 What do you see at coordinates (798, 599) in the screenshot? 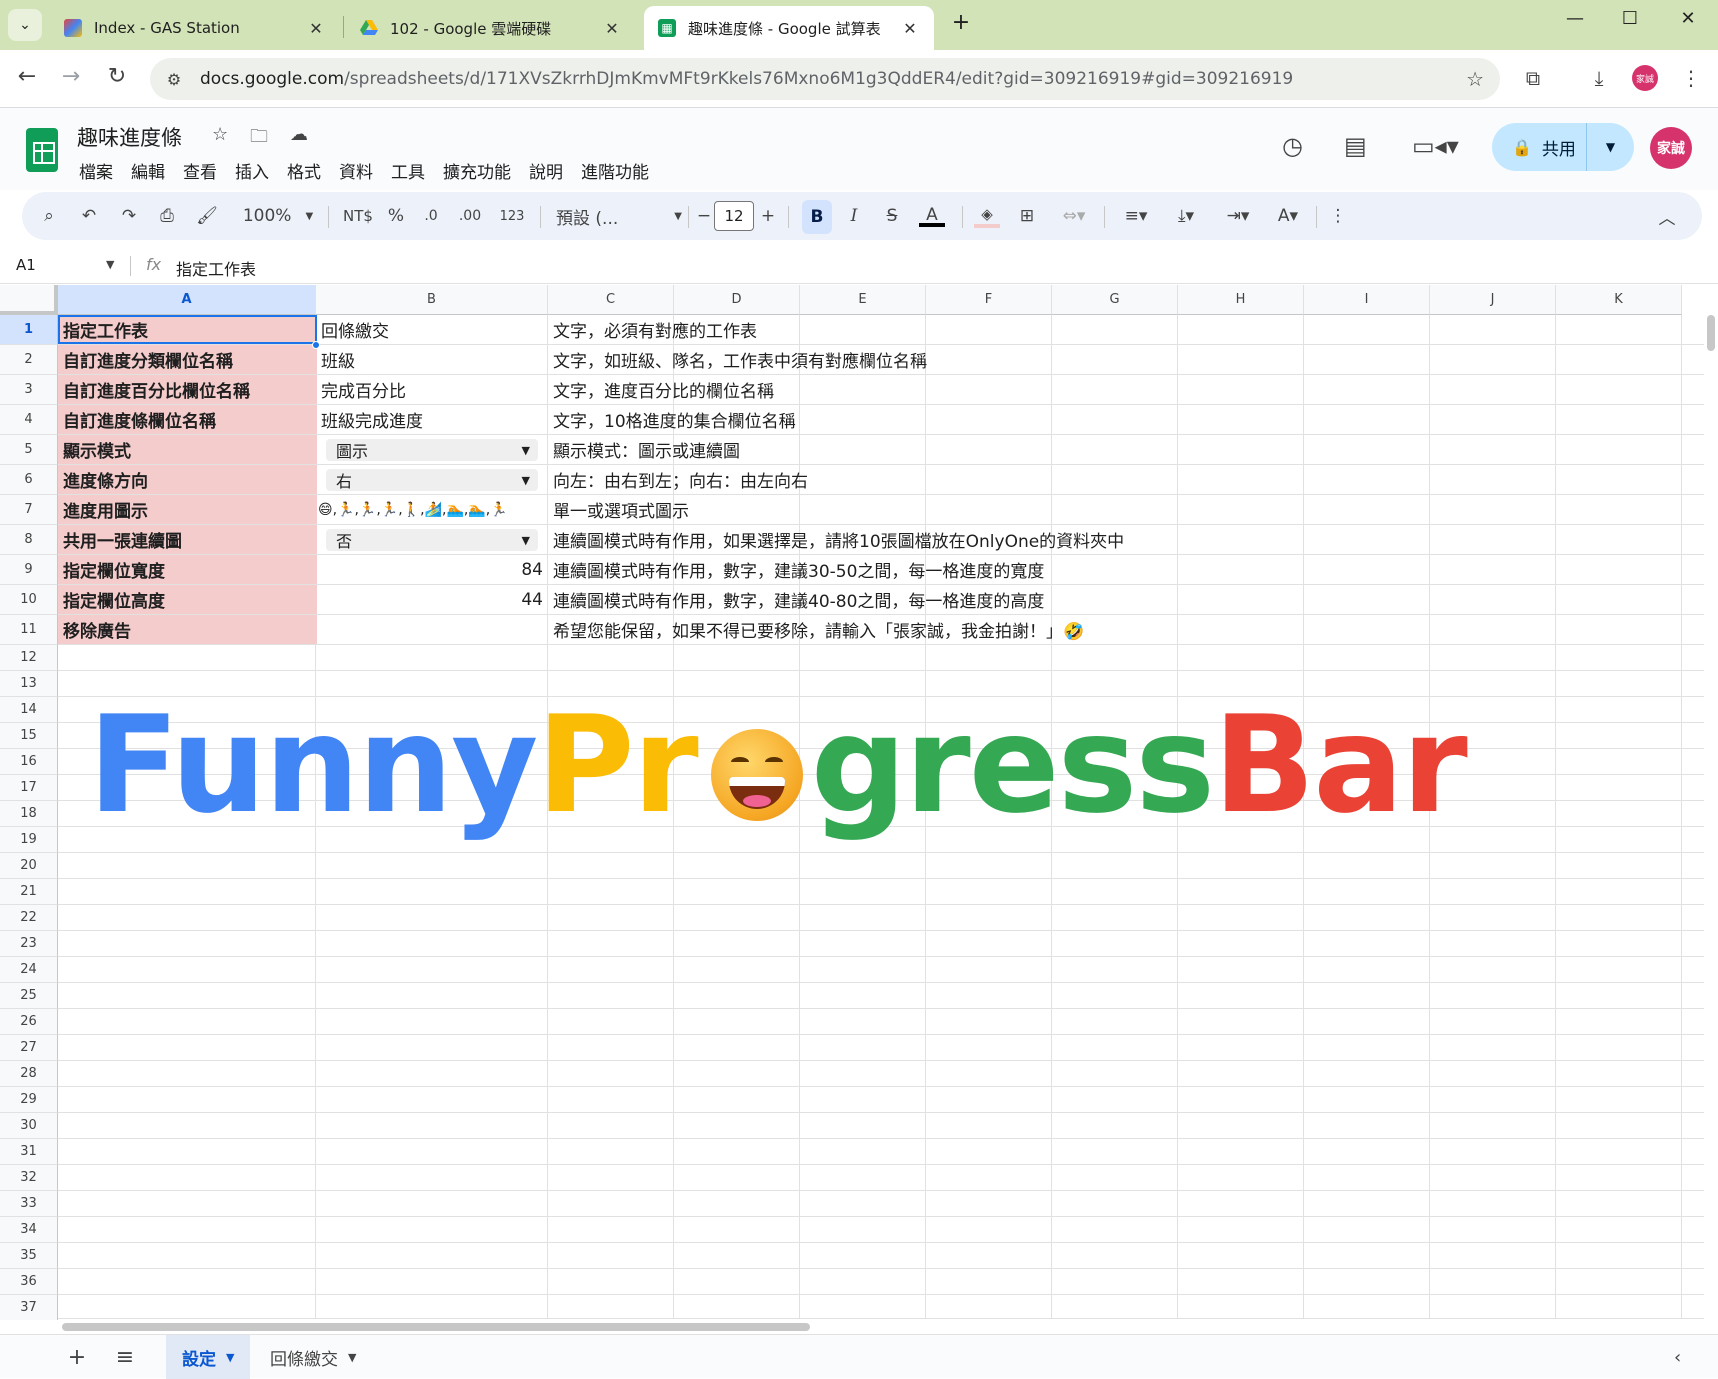
I see `description-cell: 連續圖模式時有作用，數字，建議40-80之間，每一格進度的高度` at bounding box center [798, 599].